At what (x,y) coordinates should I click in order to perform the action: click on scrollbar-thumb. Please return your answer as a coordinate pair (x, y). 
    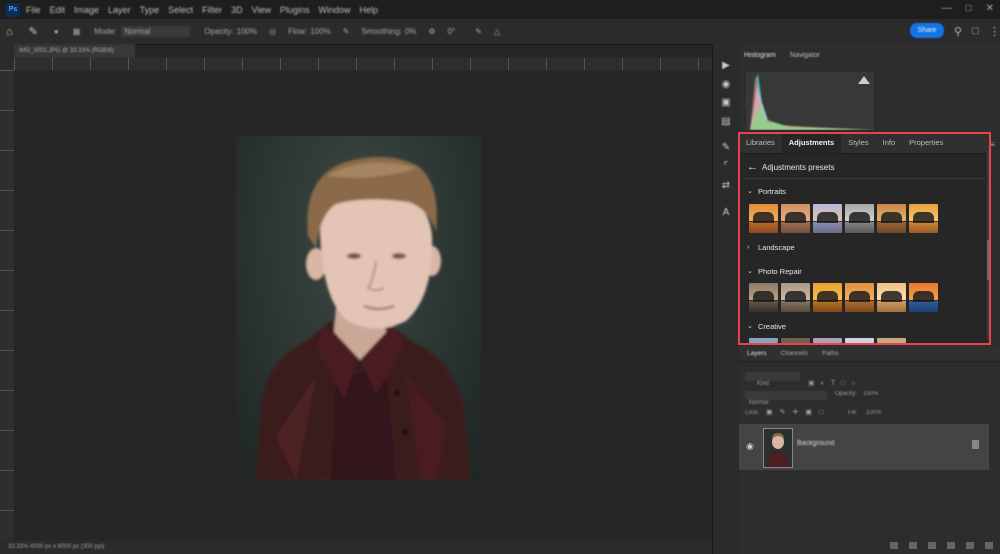
    Looking at the image, I should click on (988, 260).